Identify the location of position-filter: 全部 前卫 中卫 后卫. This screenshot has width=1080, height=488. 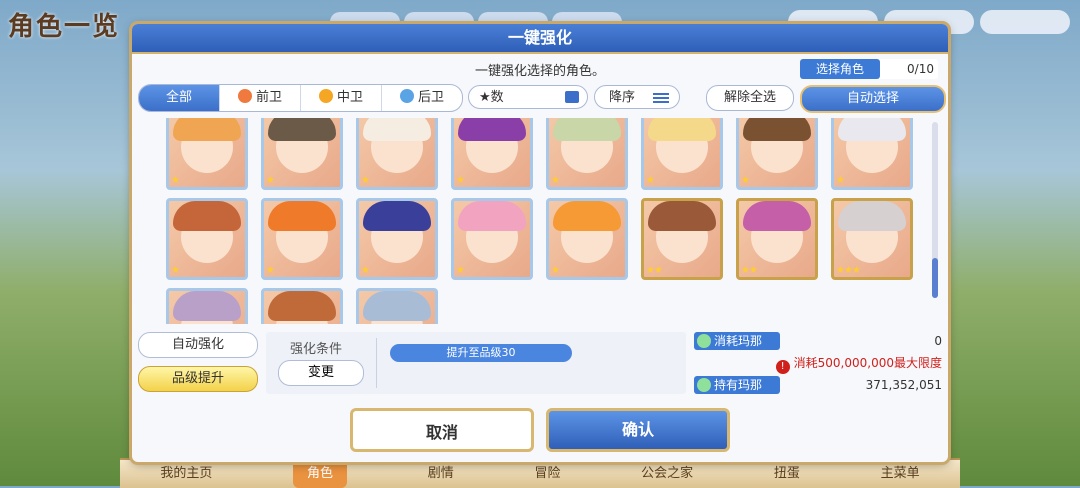
(300, 98).